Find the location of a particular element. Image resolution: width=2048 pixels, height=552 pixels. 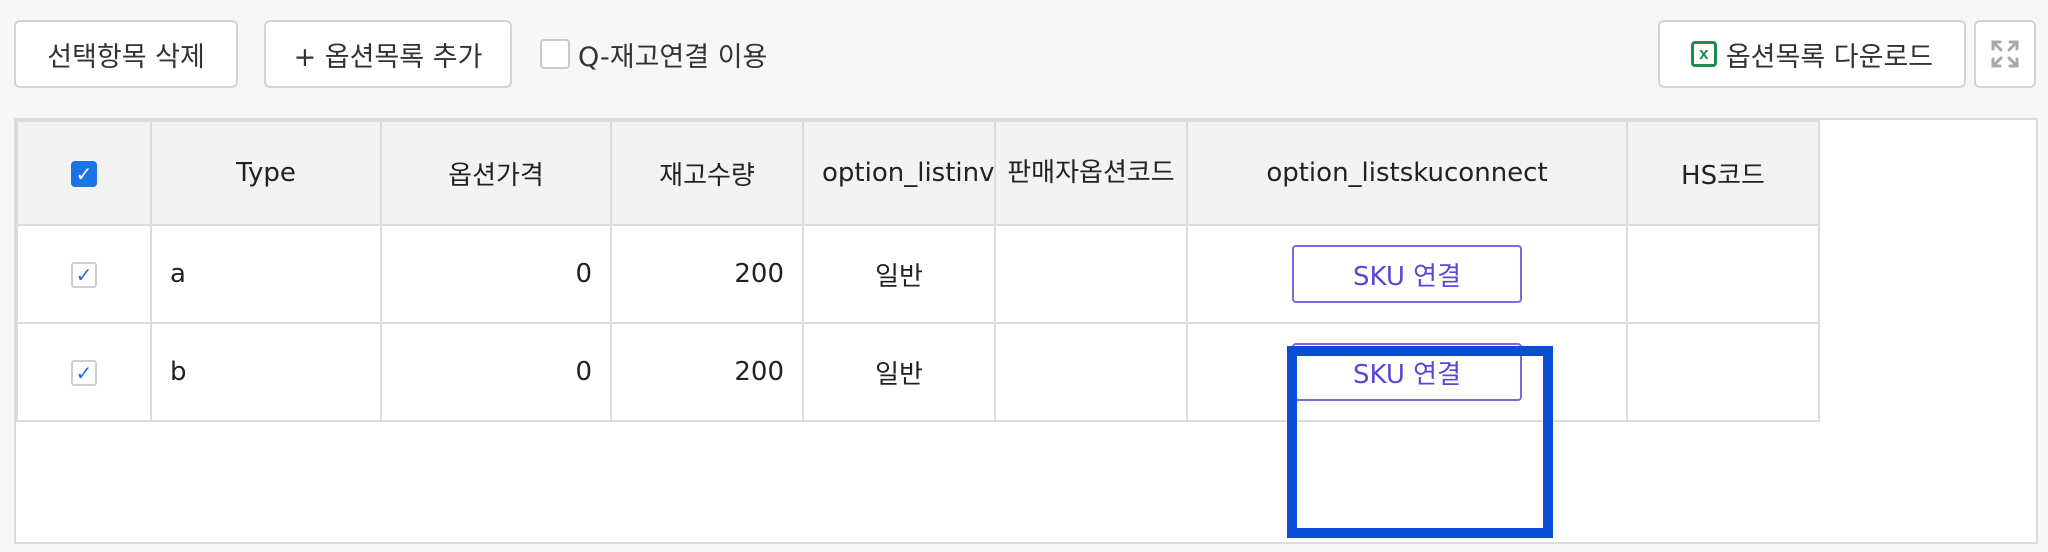

download-options-label: 옵션목록 다운로드 is located at coordinates (1829, 57).